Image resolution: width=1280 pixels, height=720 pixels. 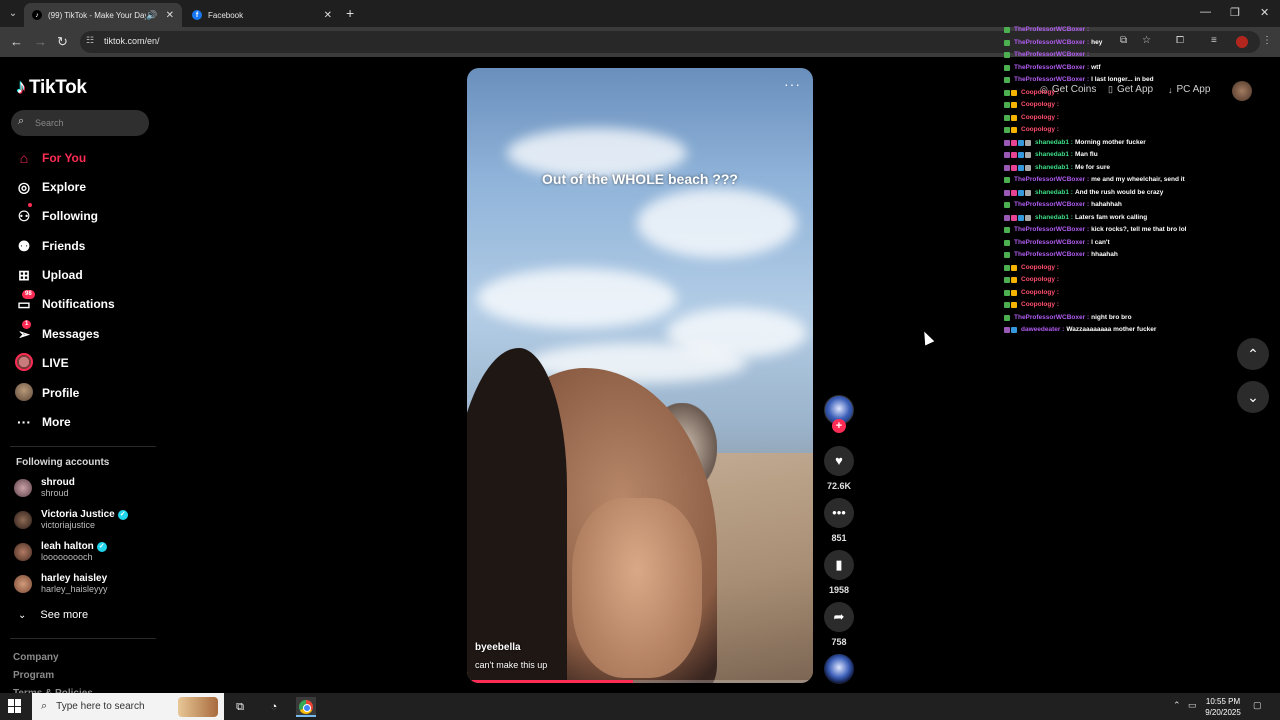 What do you see at coordinates (1205, 12) in the screenshot?
I see `minimize-icon: —` at bounding box center [1205, 12].